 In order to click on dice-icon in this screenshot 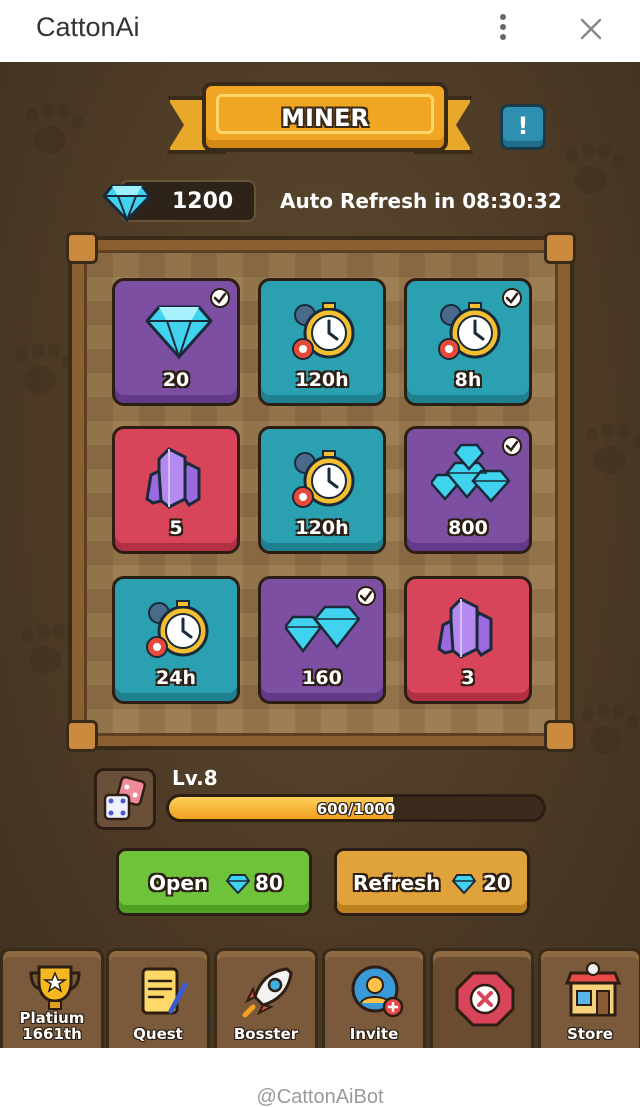, I will do `click(125, 798)`.